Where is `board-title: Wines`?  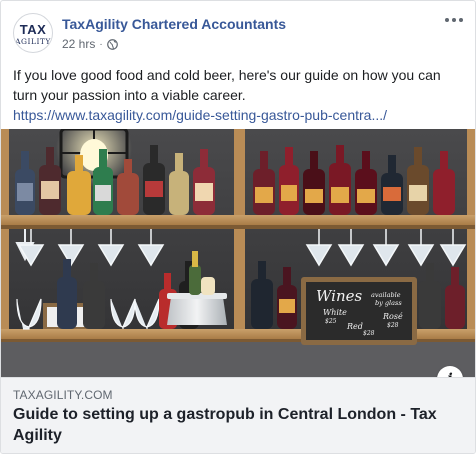
board-title: Wines is located at coordinates (339, 296).